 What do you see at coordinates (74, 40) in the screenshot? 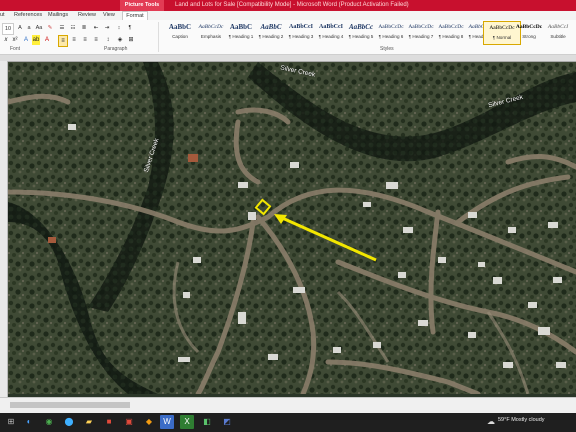
I see `align-center-icon: ≡` at bounding box center [74, 40].